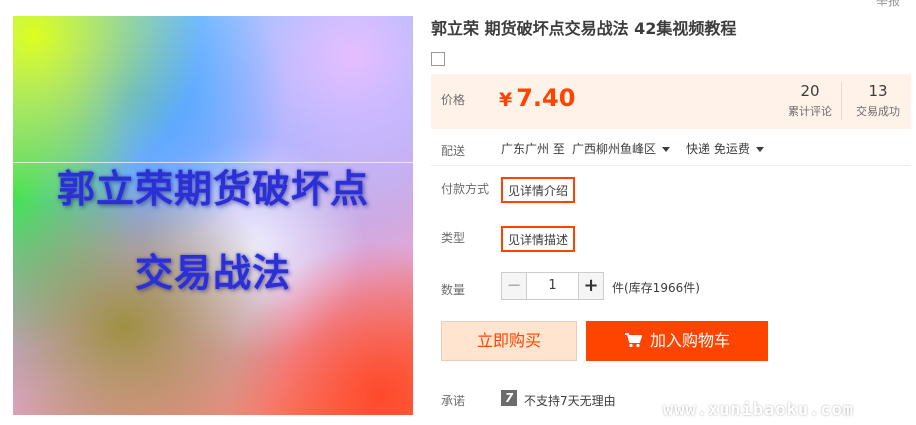  I want to click on currency-symbol: ¥, so click(506, 100).